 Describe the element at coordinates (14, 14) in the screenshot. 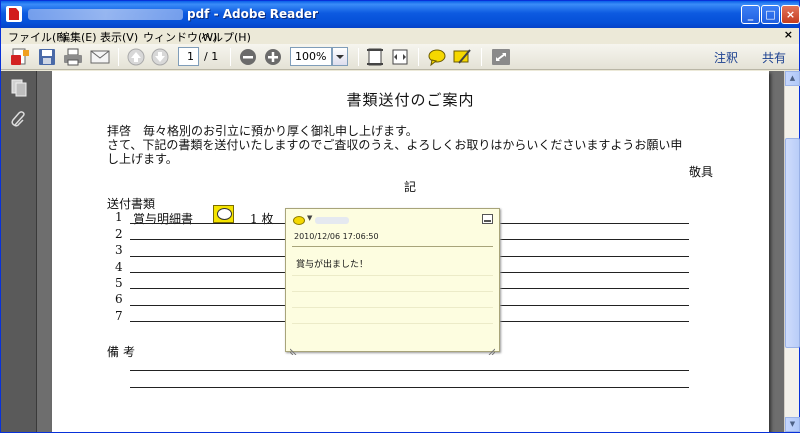

I see `adobe-reader-app-icon` at that location.